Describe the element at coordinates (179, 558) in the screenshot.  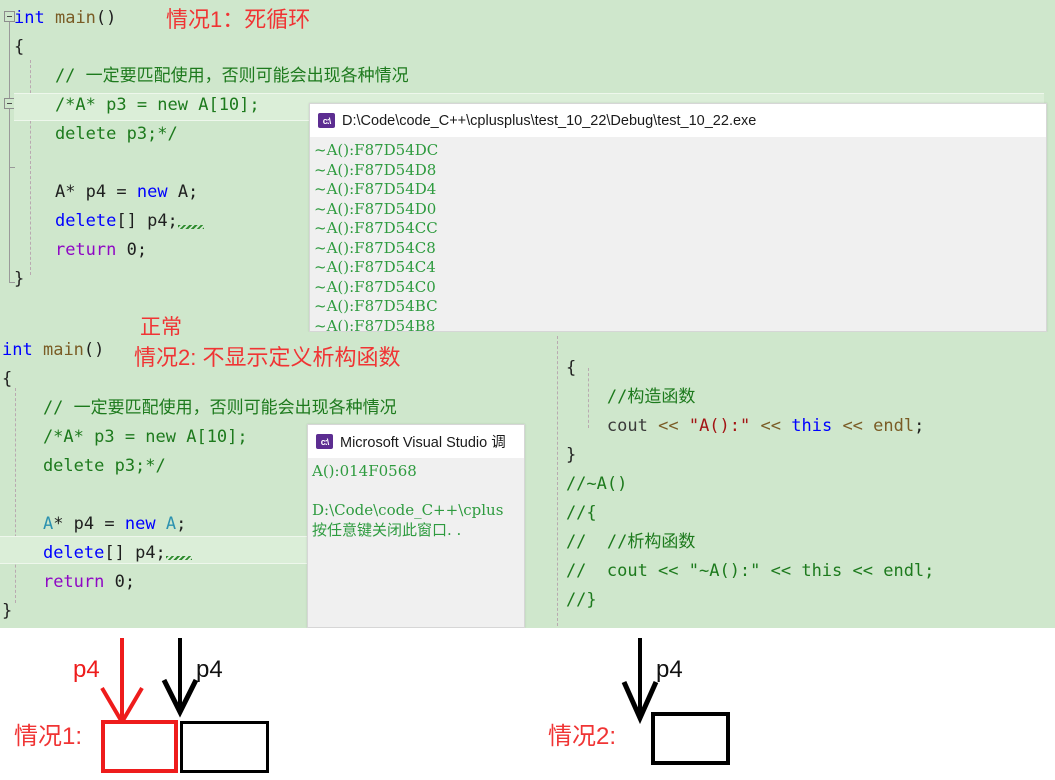
I see `error-squiggle-bottom` at that location.